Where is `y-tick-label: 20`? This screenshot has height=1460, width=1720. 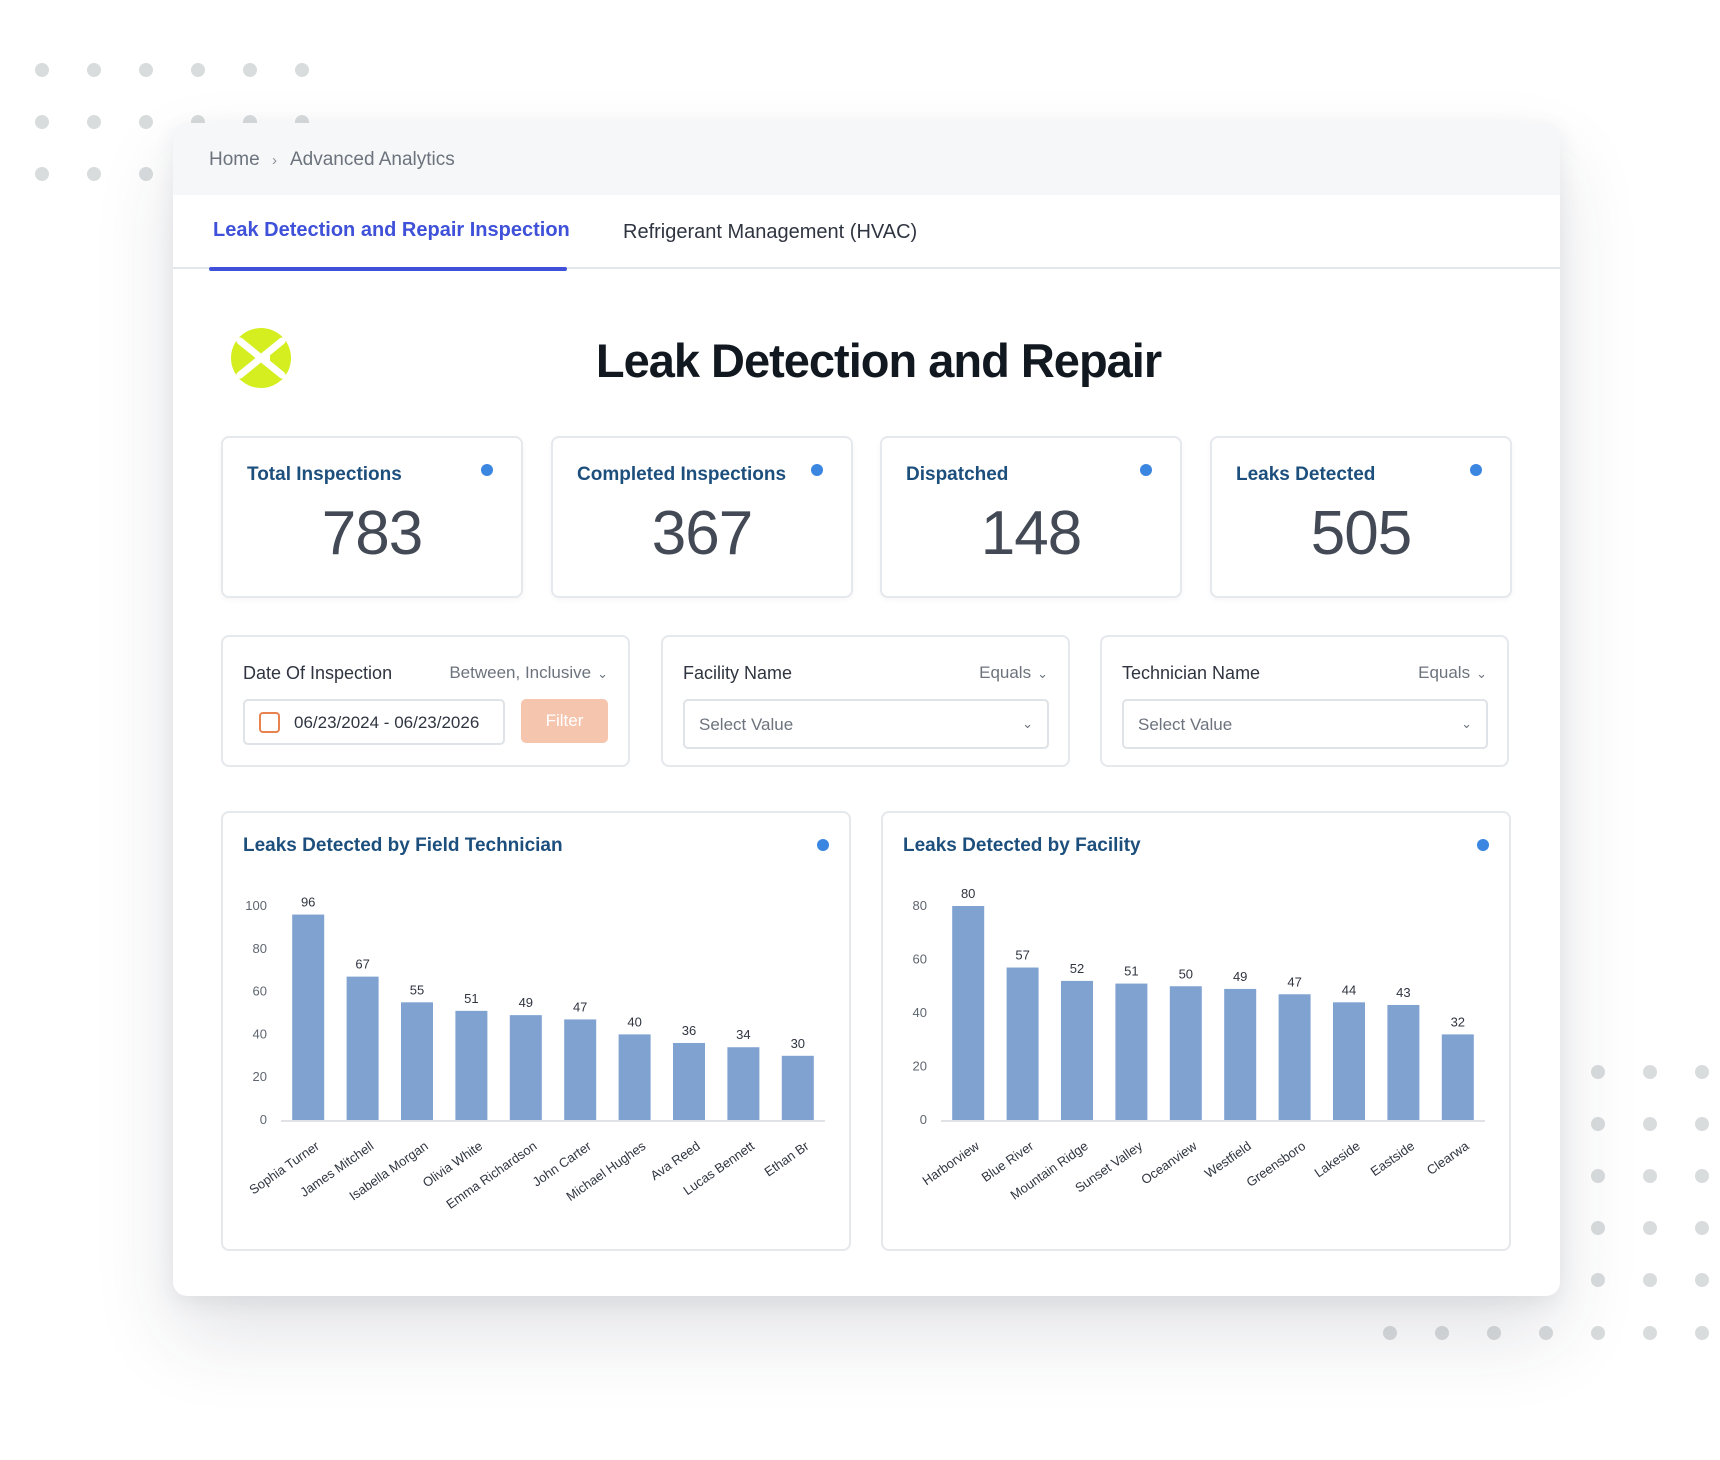
y-tick-label: 20 is located at coordinates (260, 1076).